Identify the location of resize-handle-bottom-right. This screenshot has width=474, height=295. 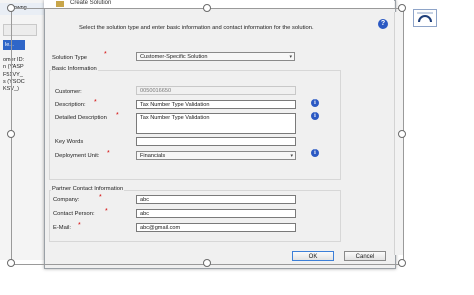
(402, 263).